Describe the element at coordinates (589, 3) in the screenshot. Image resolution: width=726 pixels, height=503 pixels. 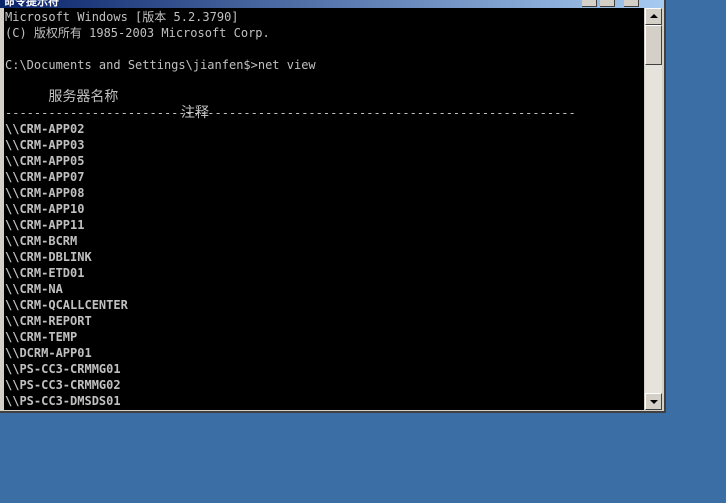
I see `minimize-button` at that location.